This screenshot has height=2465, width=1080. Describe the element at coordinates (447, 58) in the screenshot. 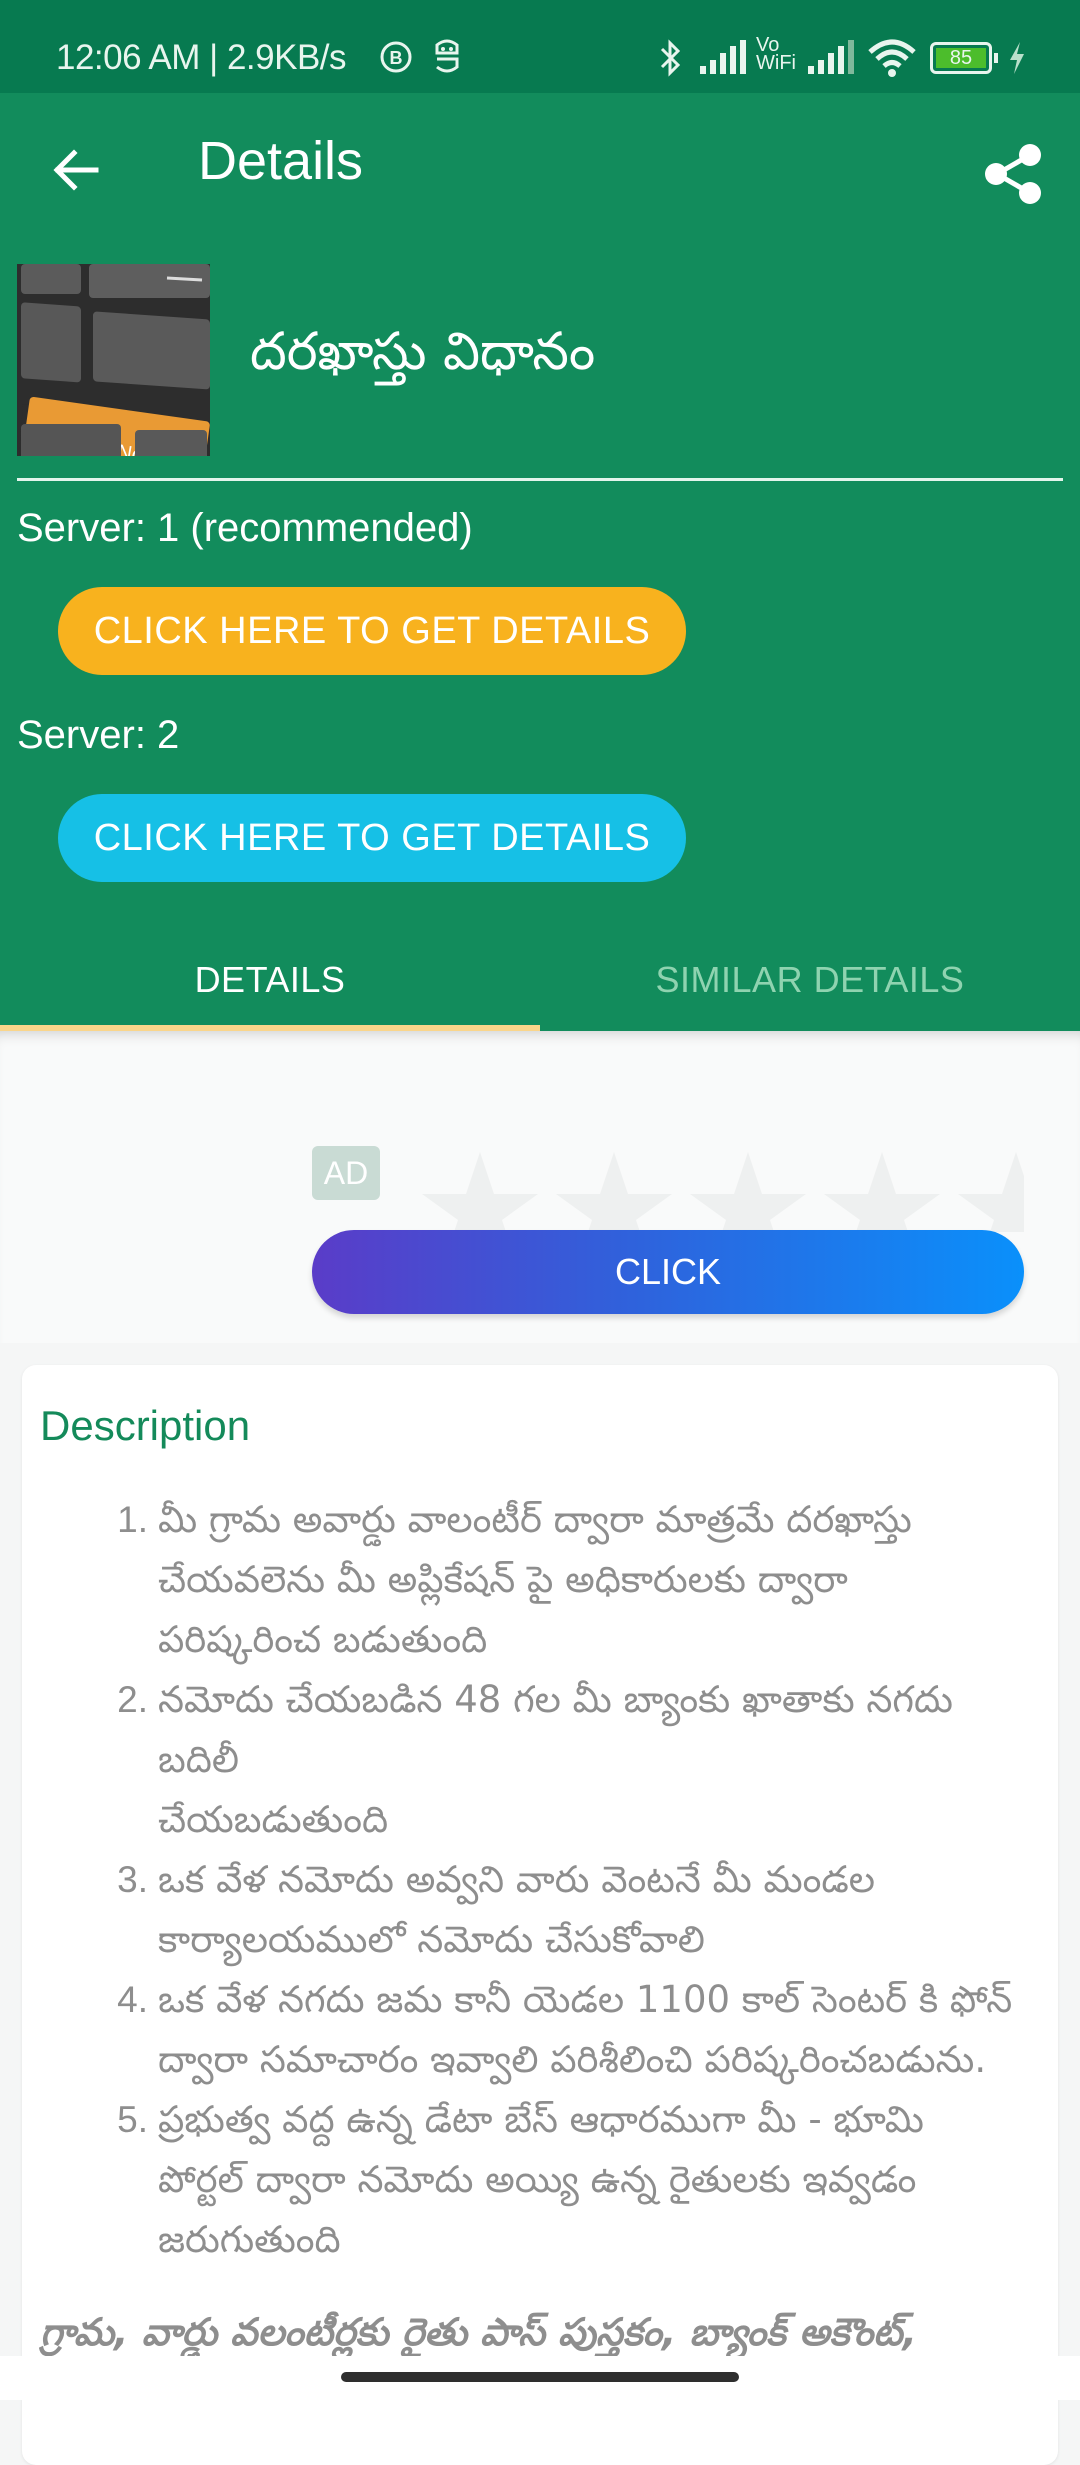

I see `android-icon` at that location.